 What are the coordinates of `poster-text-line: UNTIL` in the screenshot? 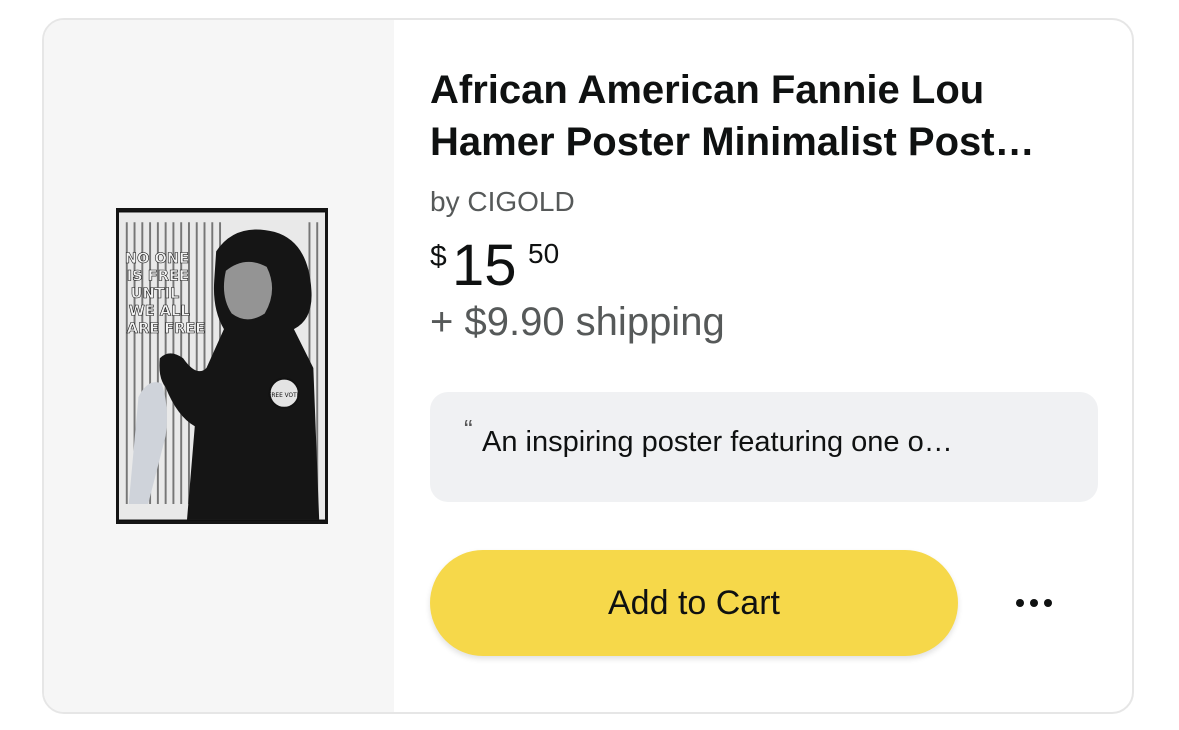 It's located at (155, 293).